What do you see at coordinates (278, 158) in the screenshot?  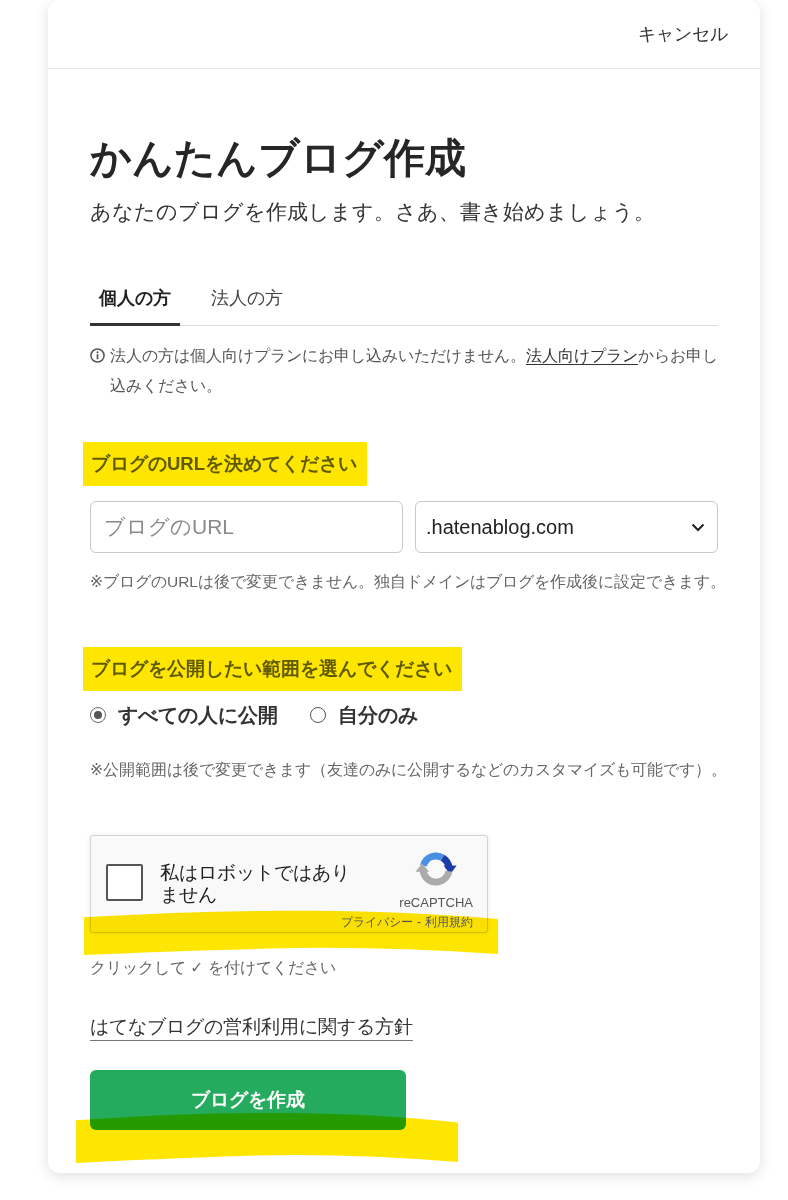 I see `page-title: かんたんブログ作成` at bounding box center [278, 158].